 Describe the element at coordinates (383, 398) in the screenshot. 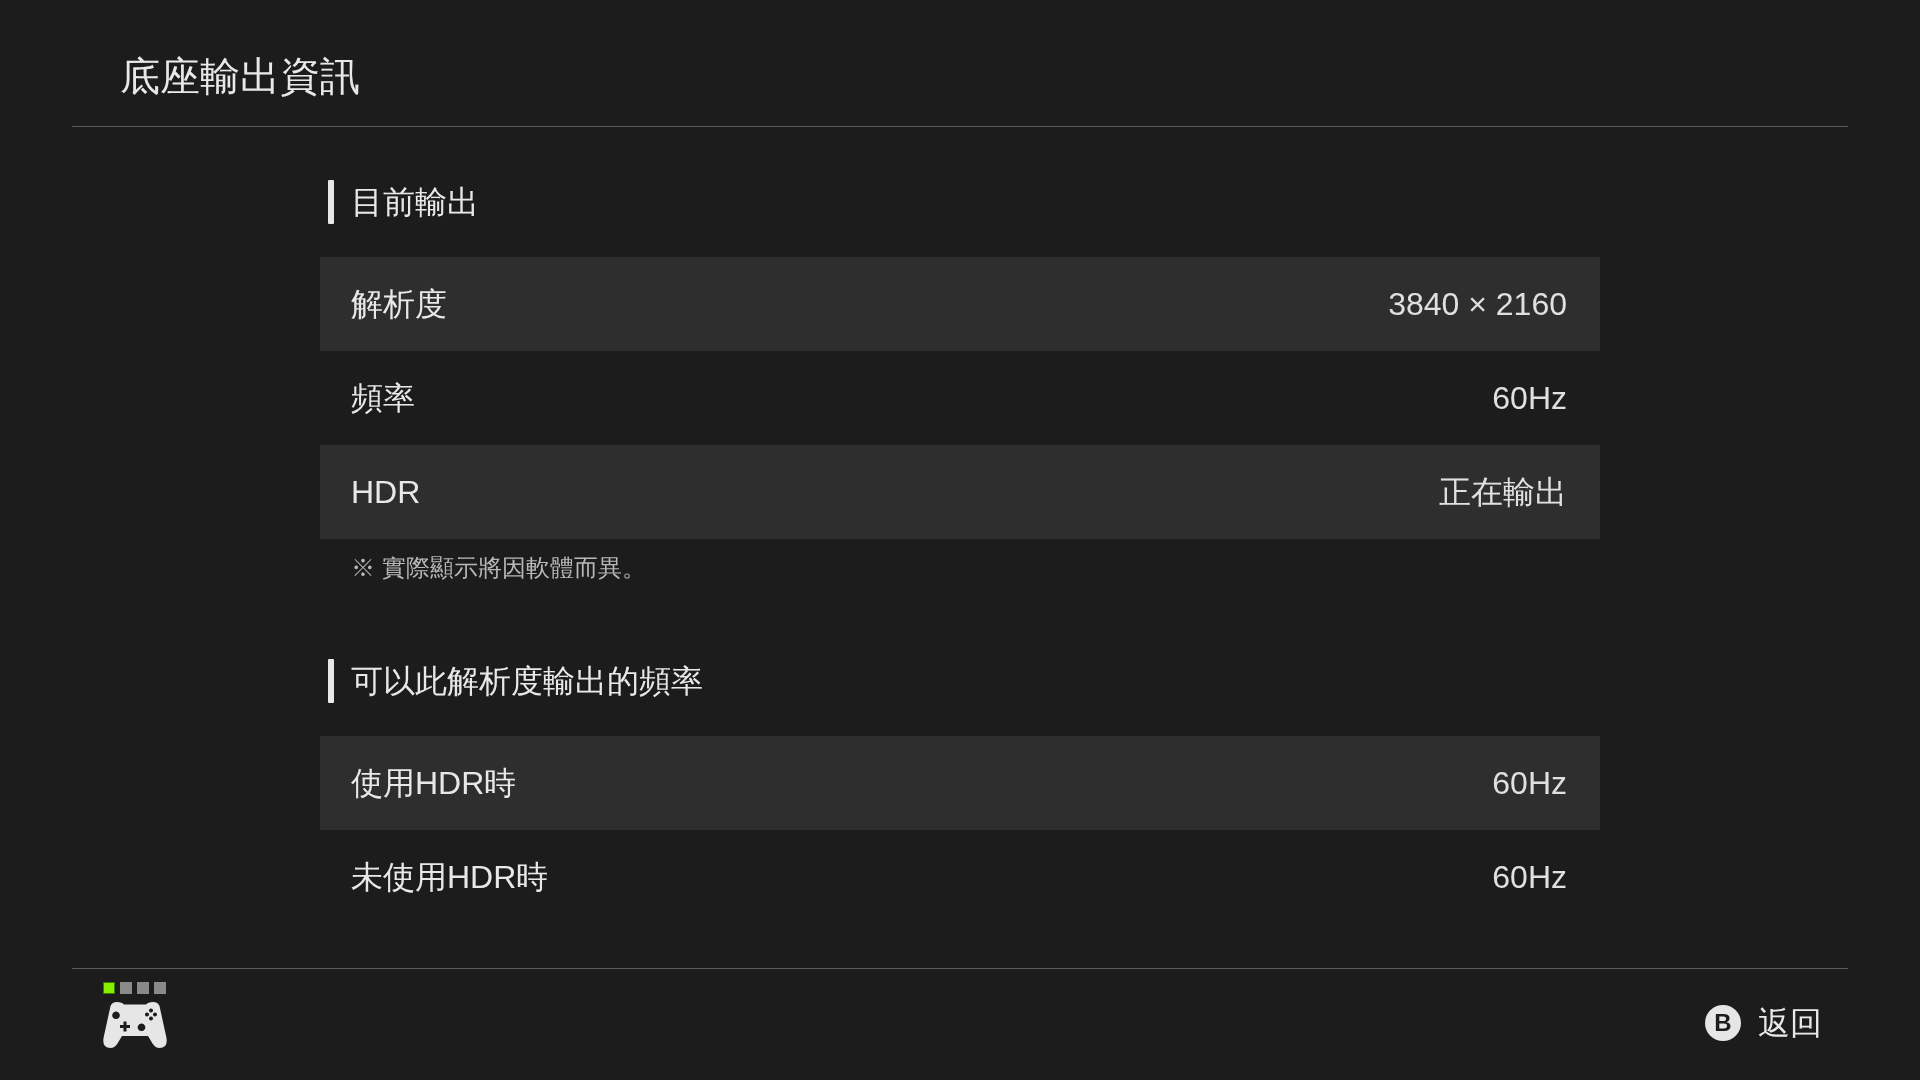

I see `row-label: 頻率` at that location.